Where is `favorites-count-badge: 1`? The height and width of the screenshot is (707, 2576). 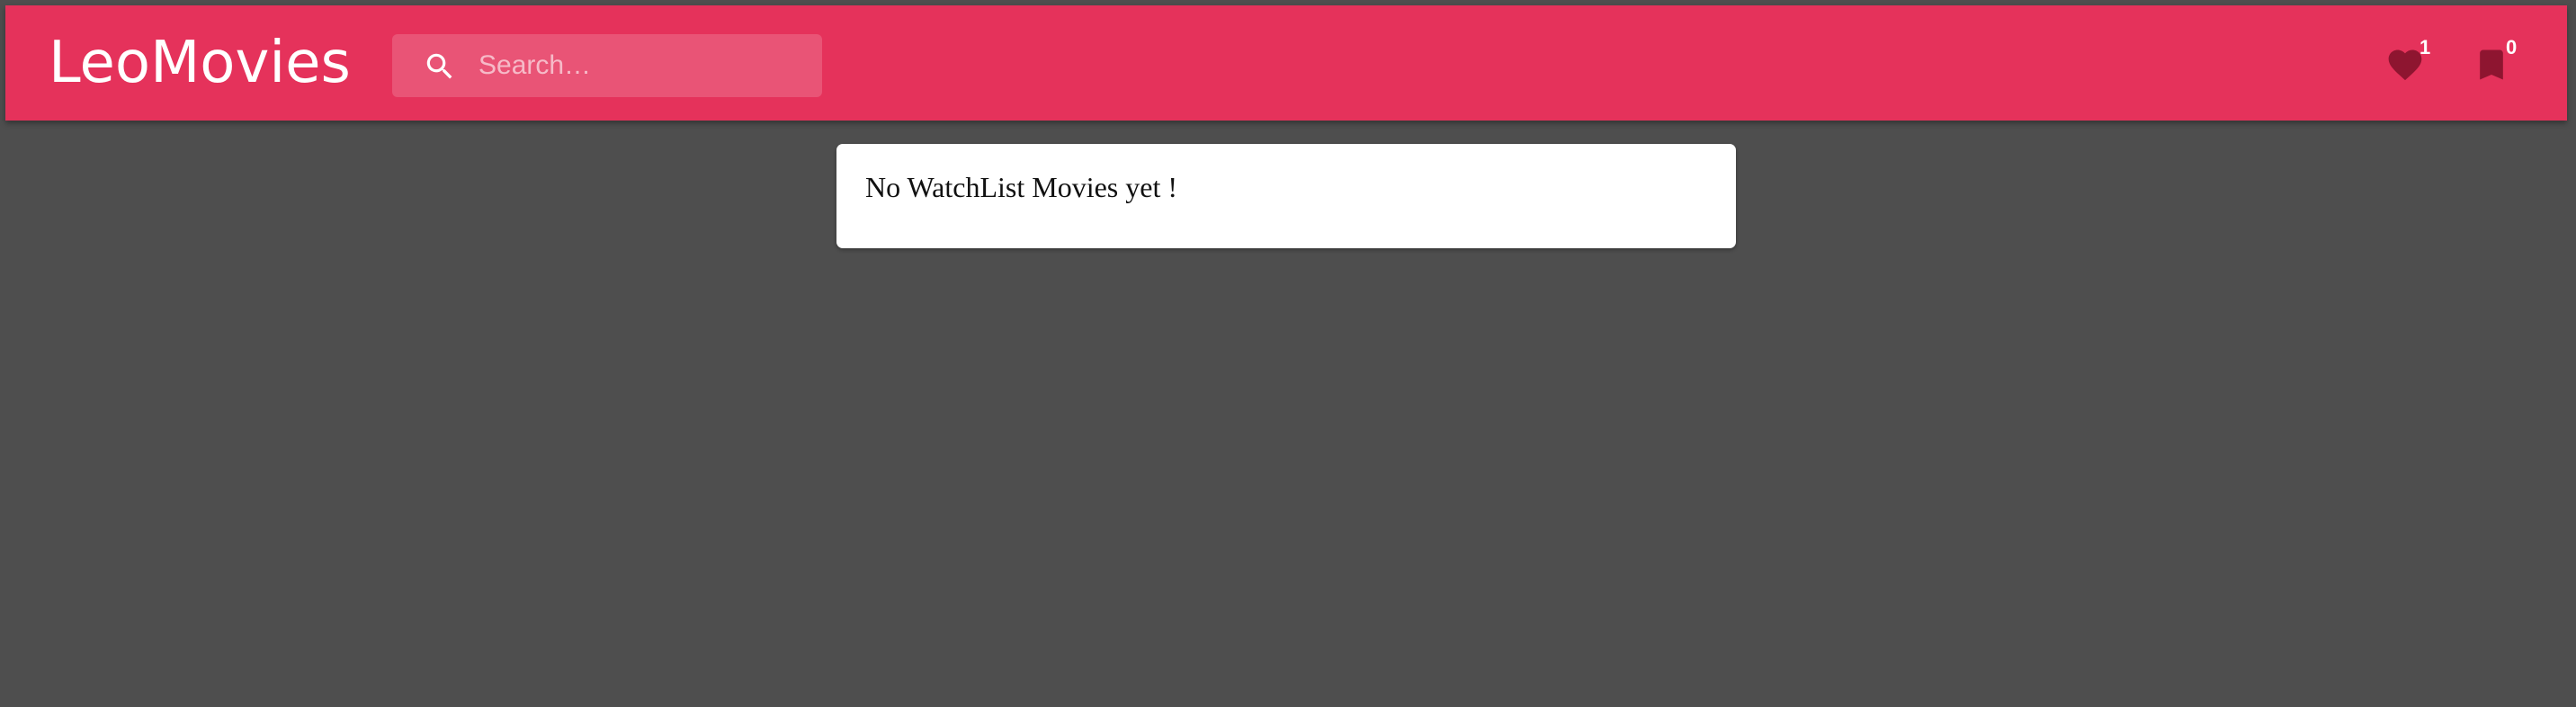
favorites-count-badge: 1 is located at coordinates (2425, 47).